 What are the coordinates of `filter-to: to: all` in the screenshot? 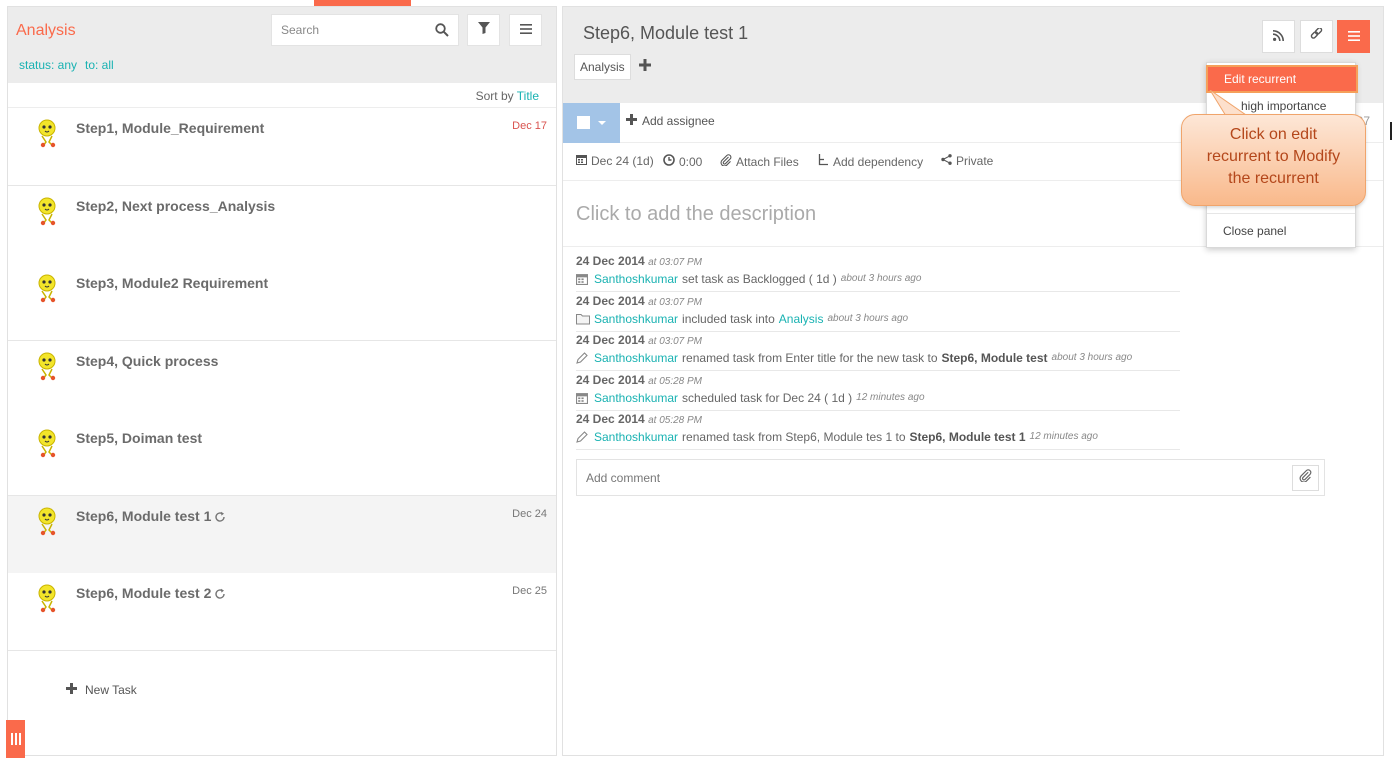 It's located at (99, 65).